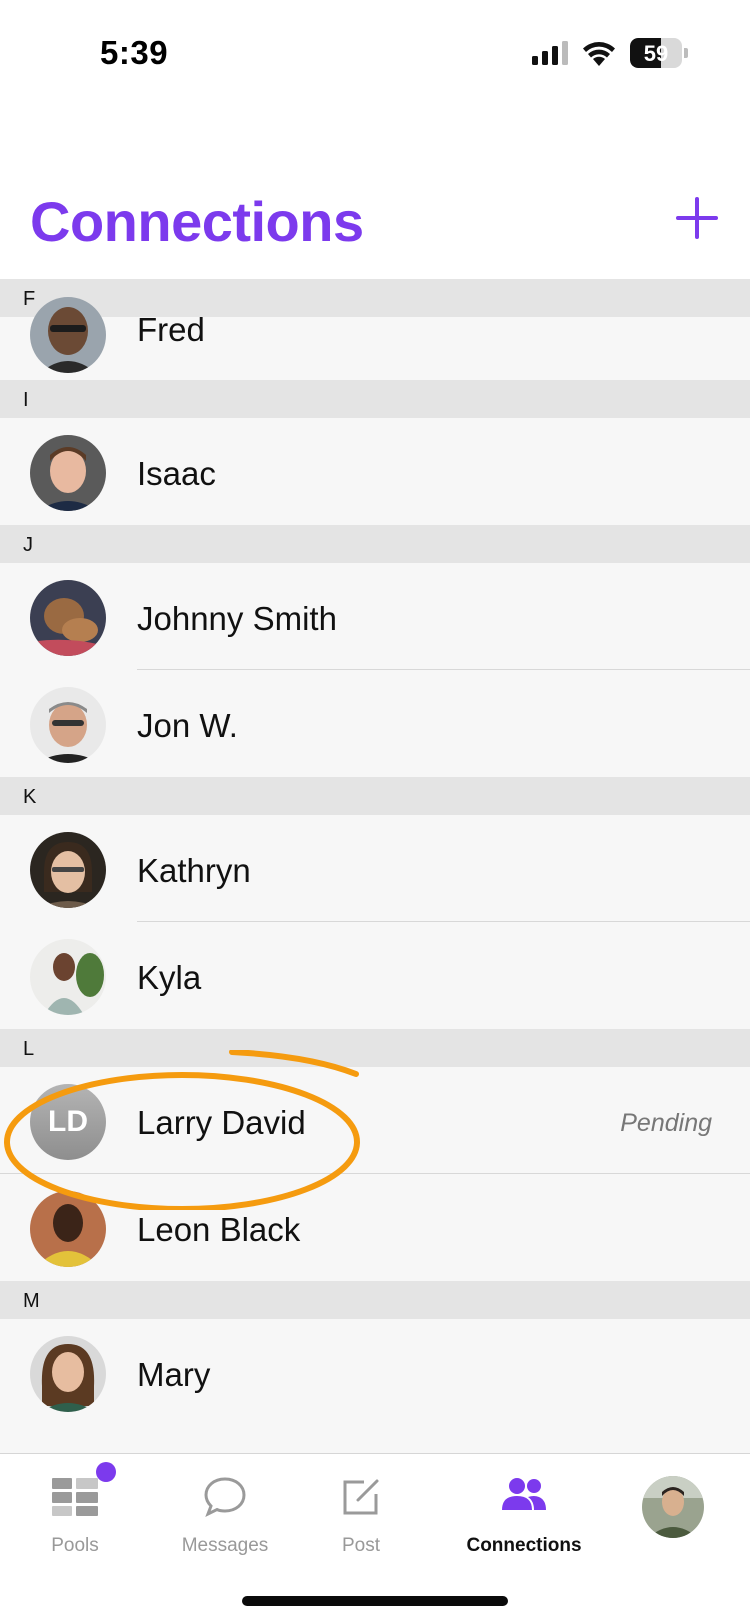 This screenshot has width=750, height=1624. I want to click on contact-row-leon-black: Leon Black, so click(375, 1227).